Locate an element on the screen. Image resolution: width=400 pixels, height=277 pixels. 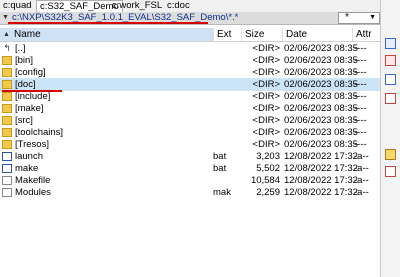
file-mask-value: * is located at coordinates (347, 17).